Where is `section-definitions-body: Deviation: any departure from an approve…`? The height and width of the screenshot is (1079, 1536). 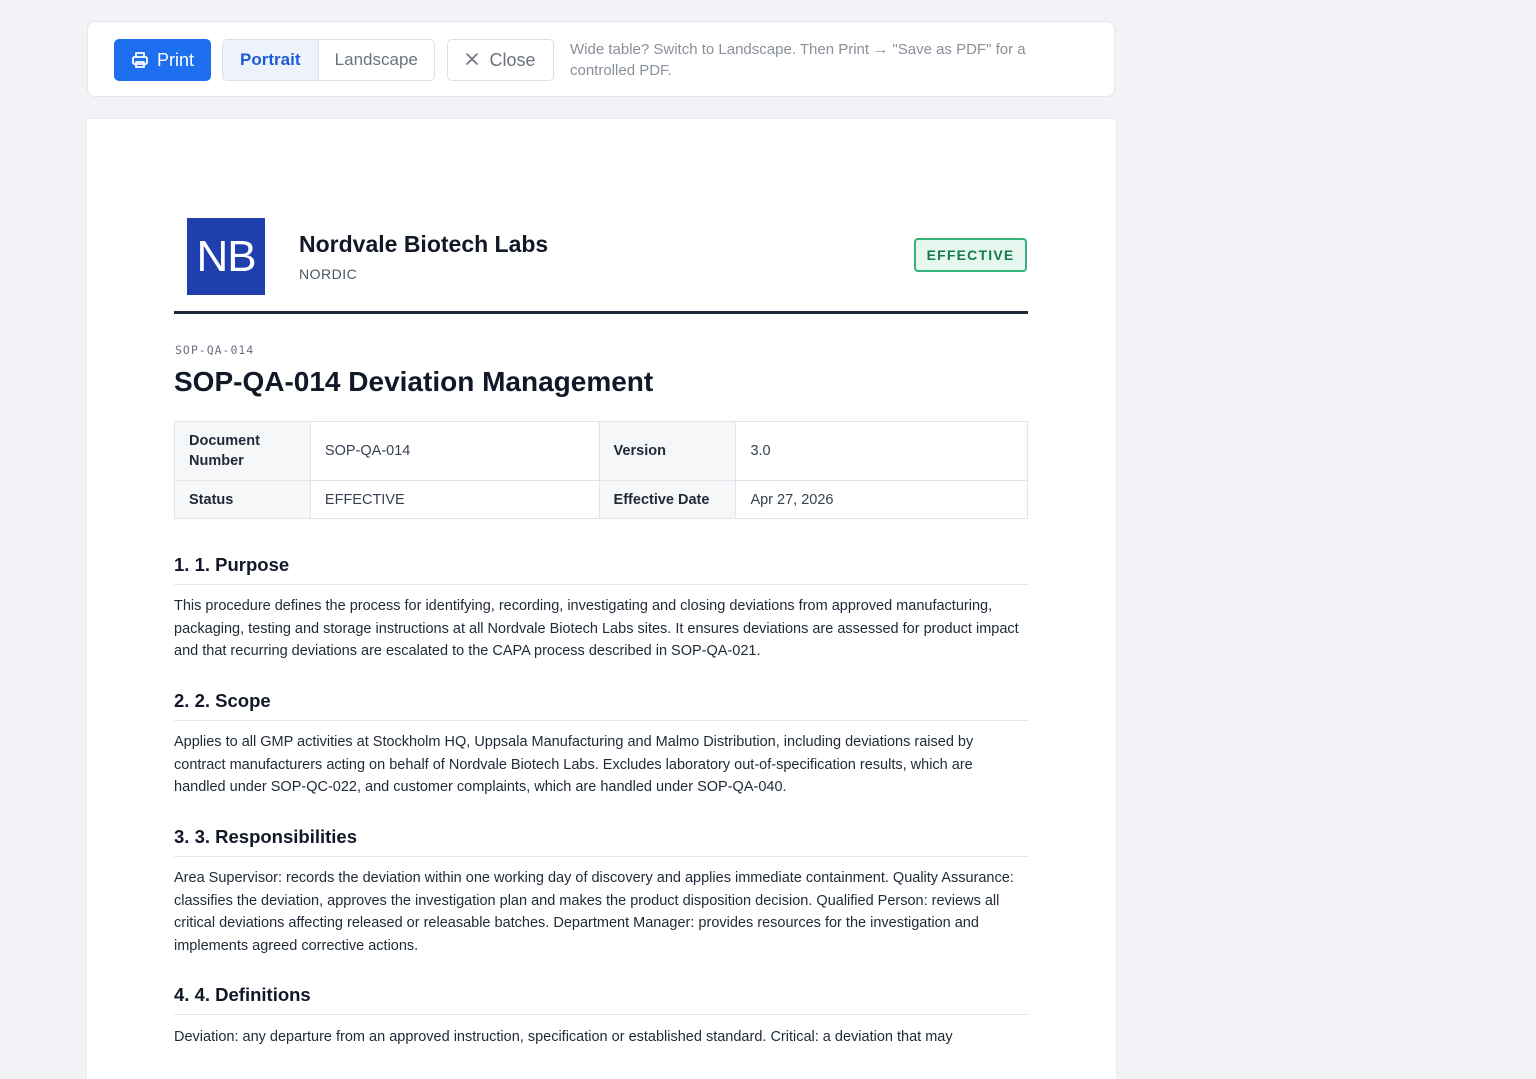
section-definitions-body: Deviation: any departure from an approve… is located at coordinates (563, 1037).